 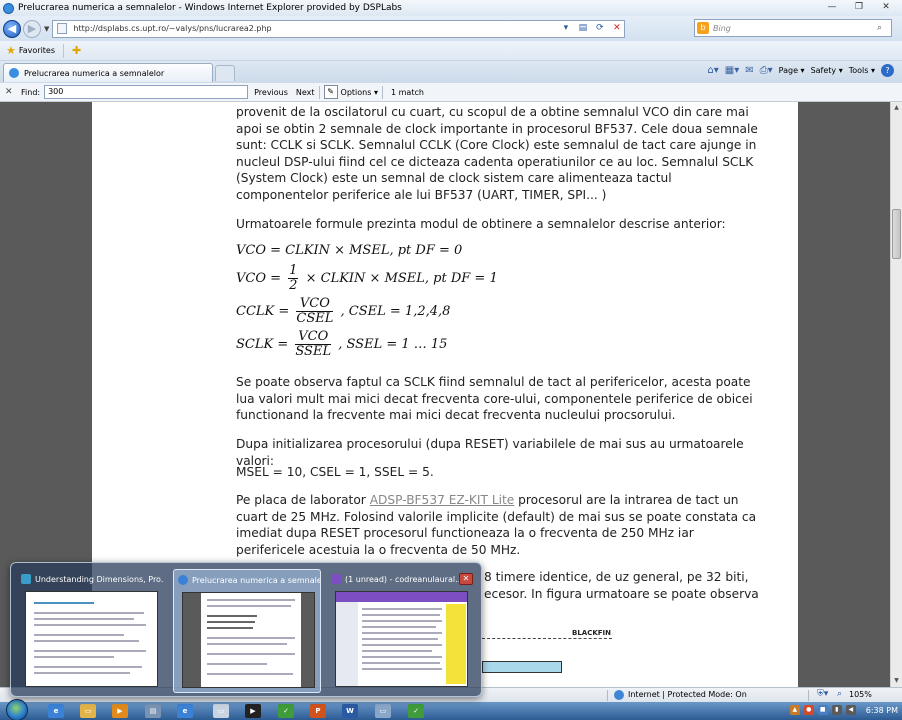 What do you see at coordinates (359, 92) in the screenshot?
I see `find-options-button: Options ▾` at bounding box center [359, 92].